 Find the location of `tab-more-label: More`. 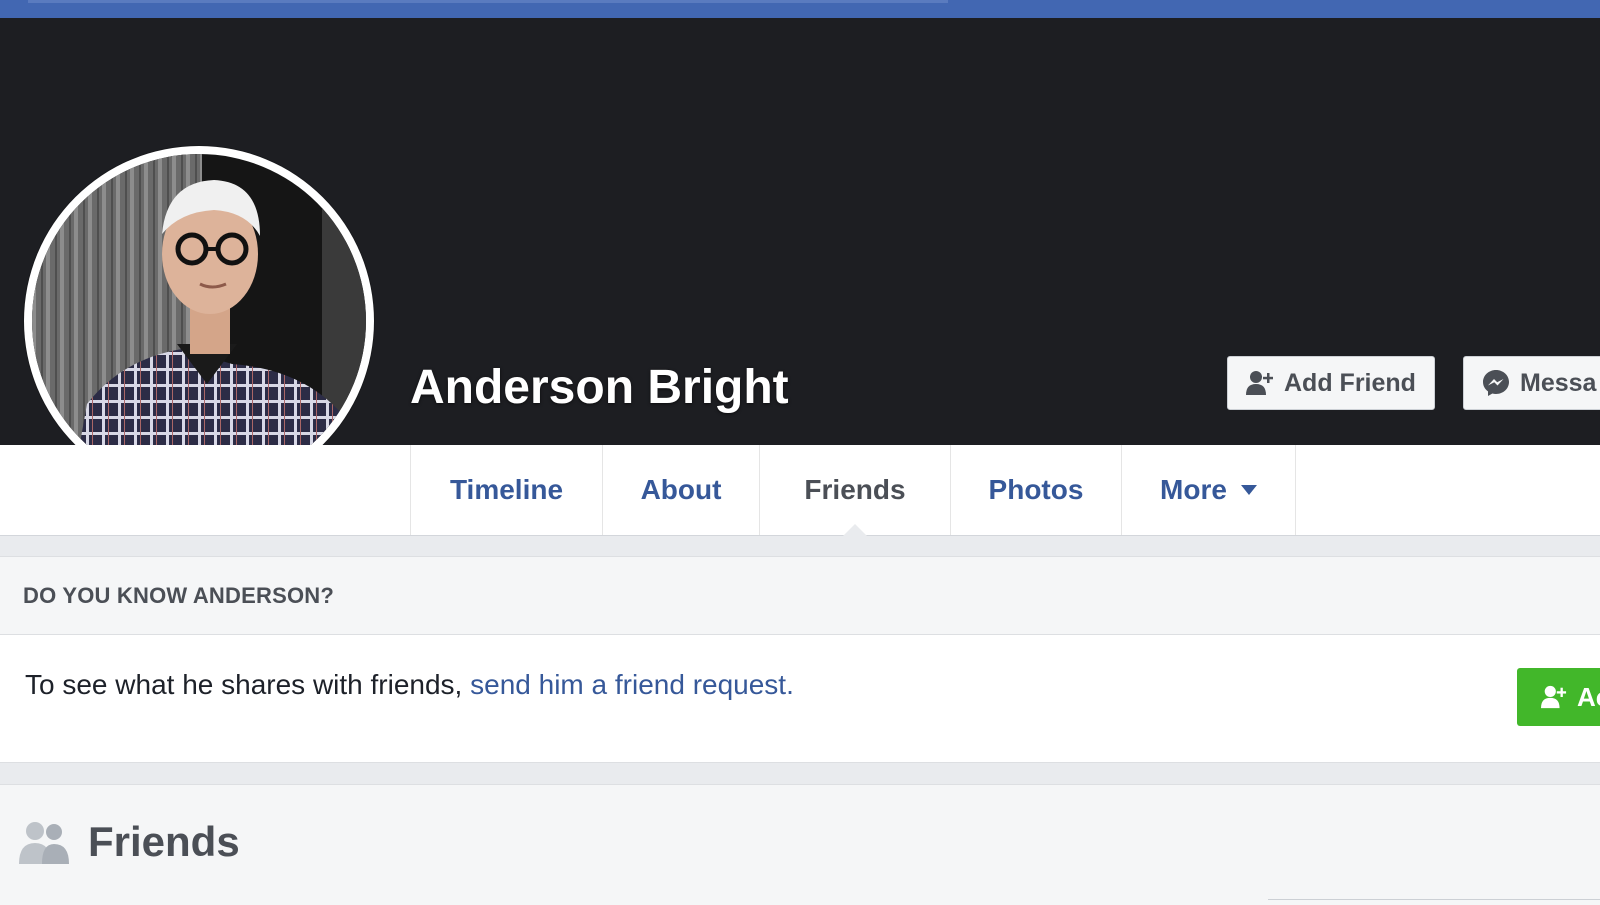

tab-more-label: More is located at coordinates (1193, 489).